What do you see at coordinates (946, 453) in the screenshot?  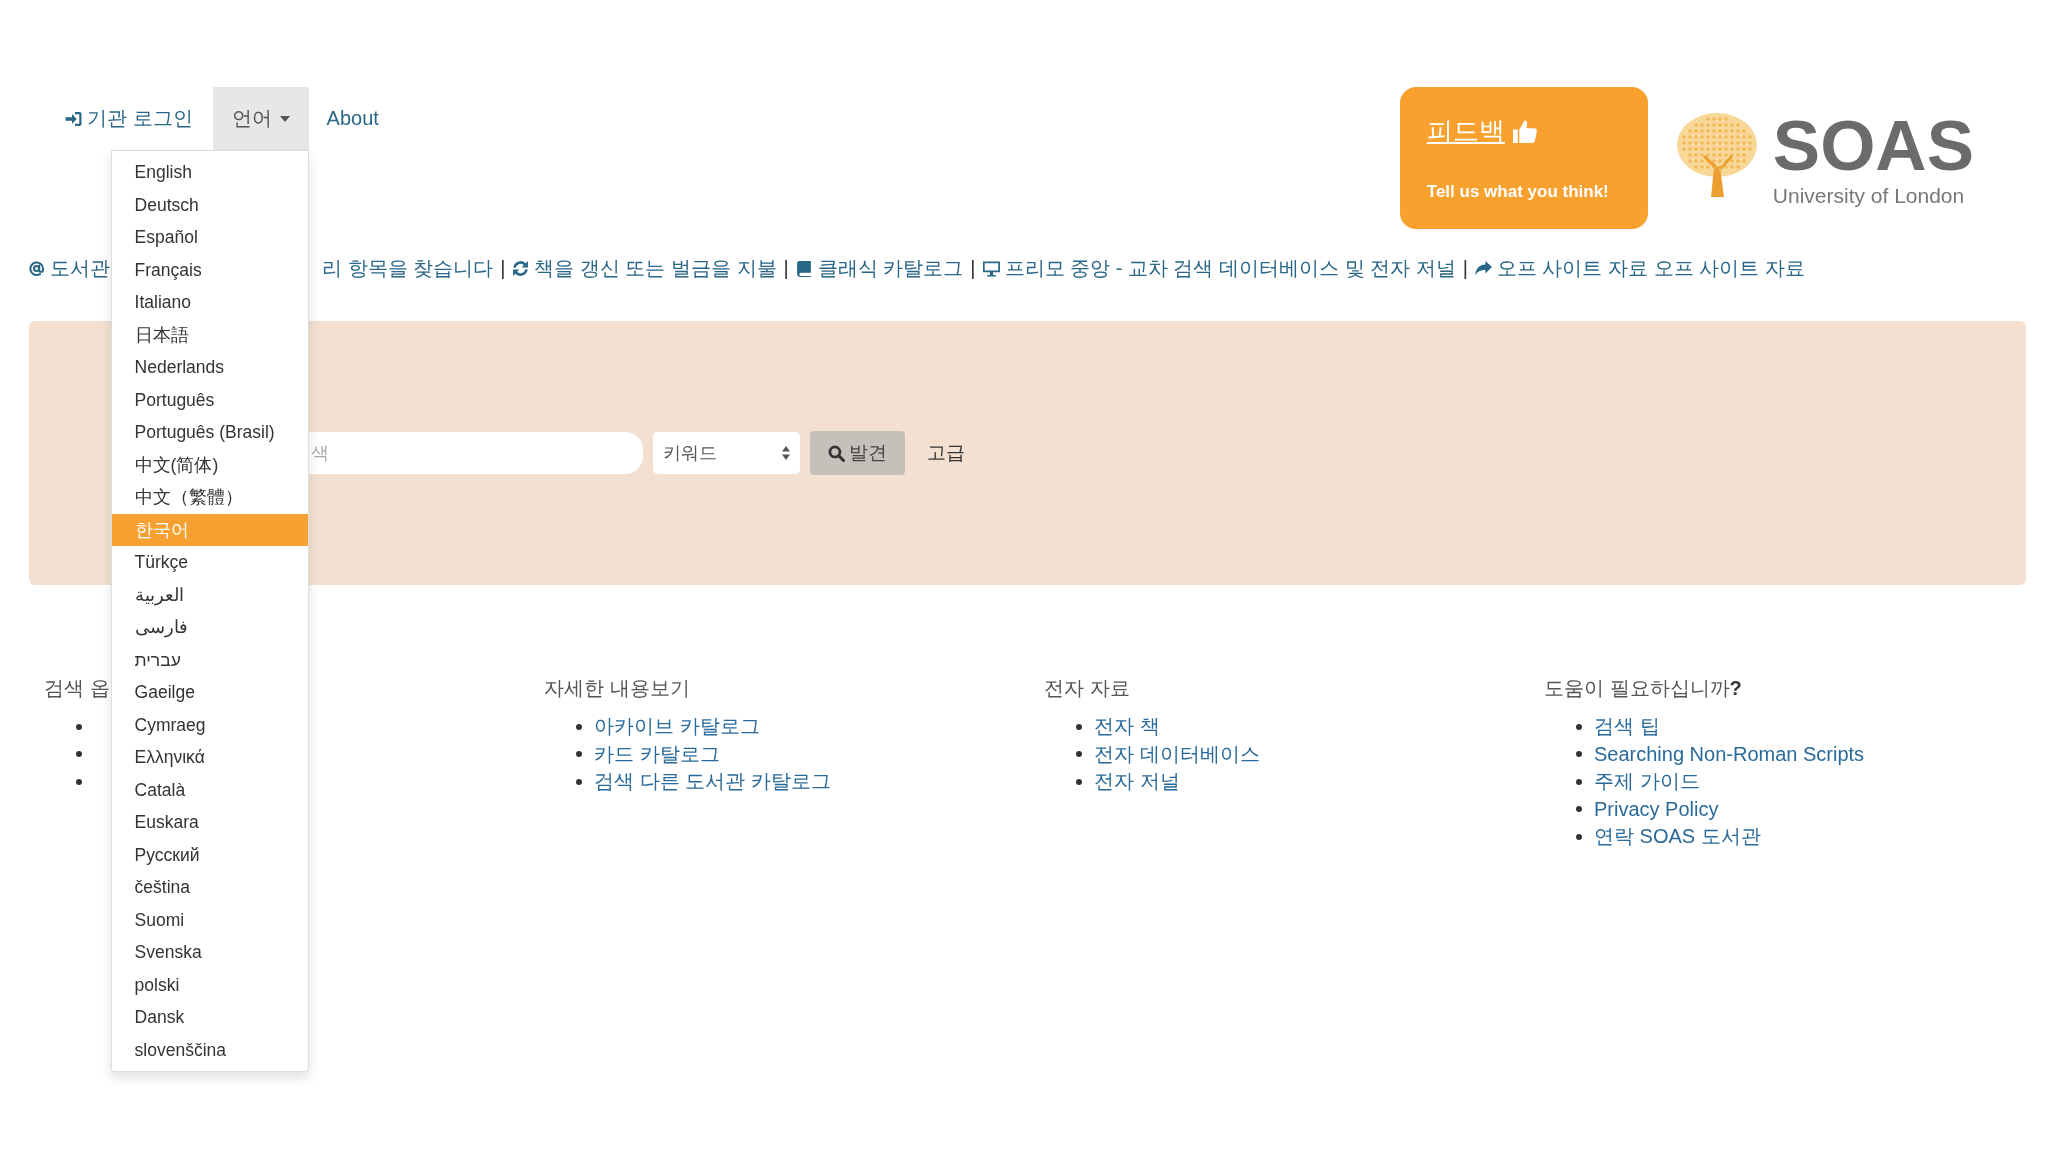 I see `advanced-search-link: 고급` at bounding box center [946, 453].